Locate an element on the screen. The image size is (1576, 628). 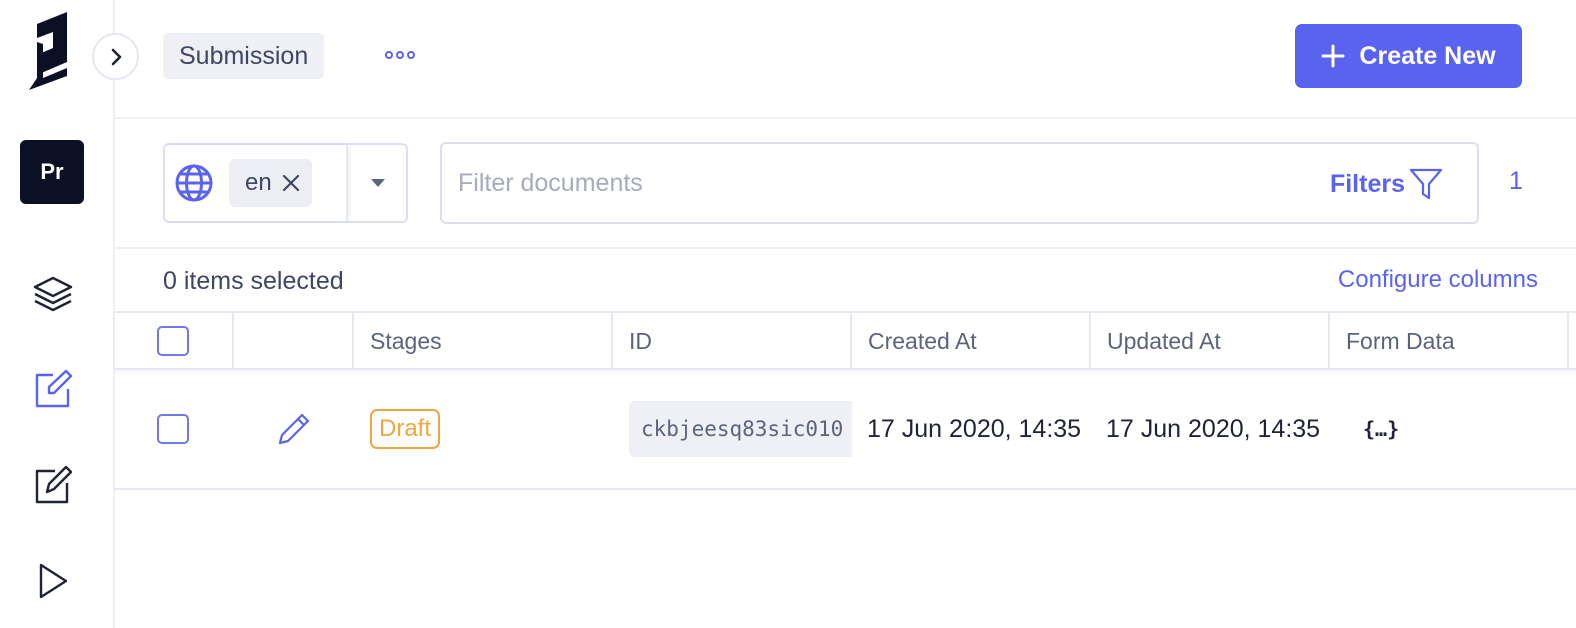
select-all-cell is located at coordinates (174, 341).